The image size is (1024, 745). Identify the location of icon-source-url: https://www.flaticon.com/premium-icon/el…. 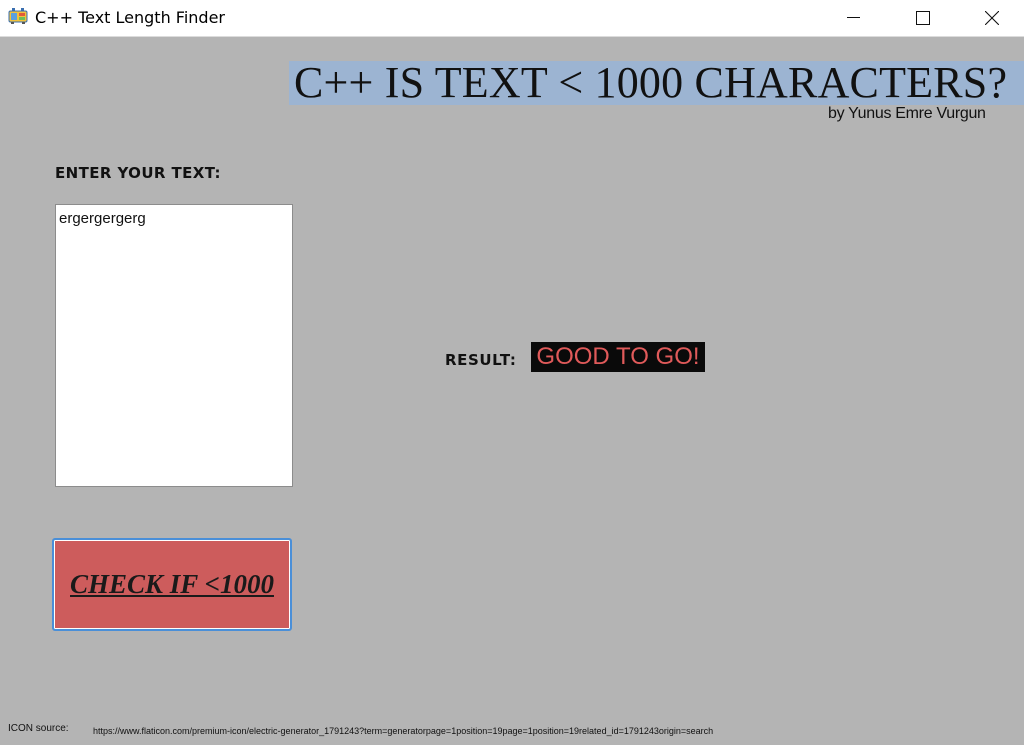
(403, 731).